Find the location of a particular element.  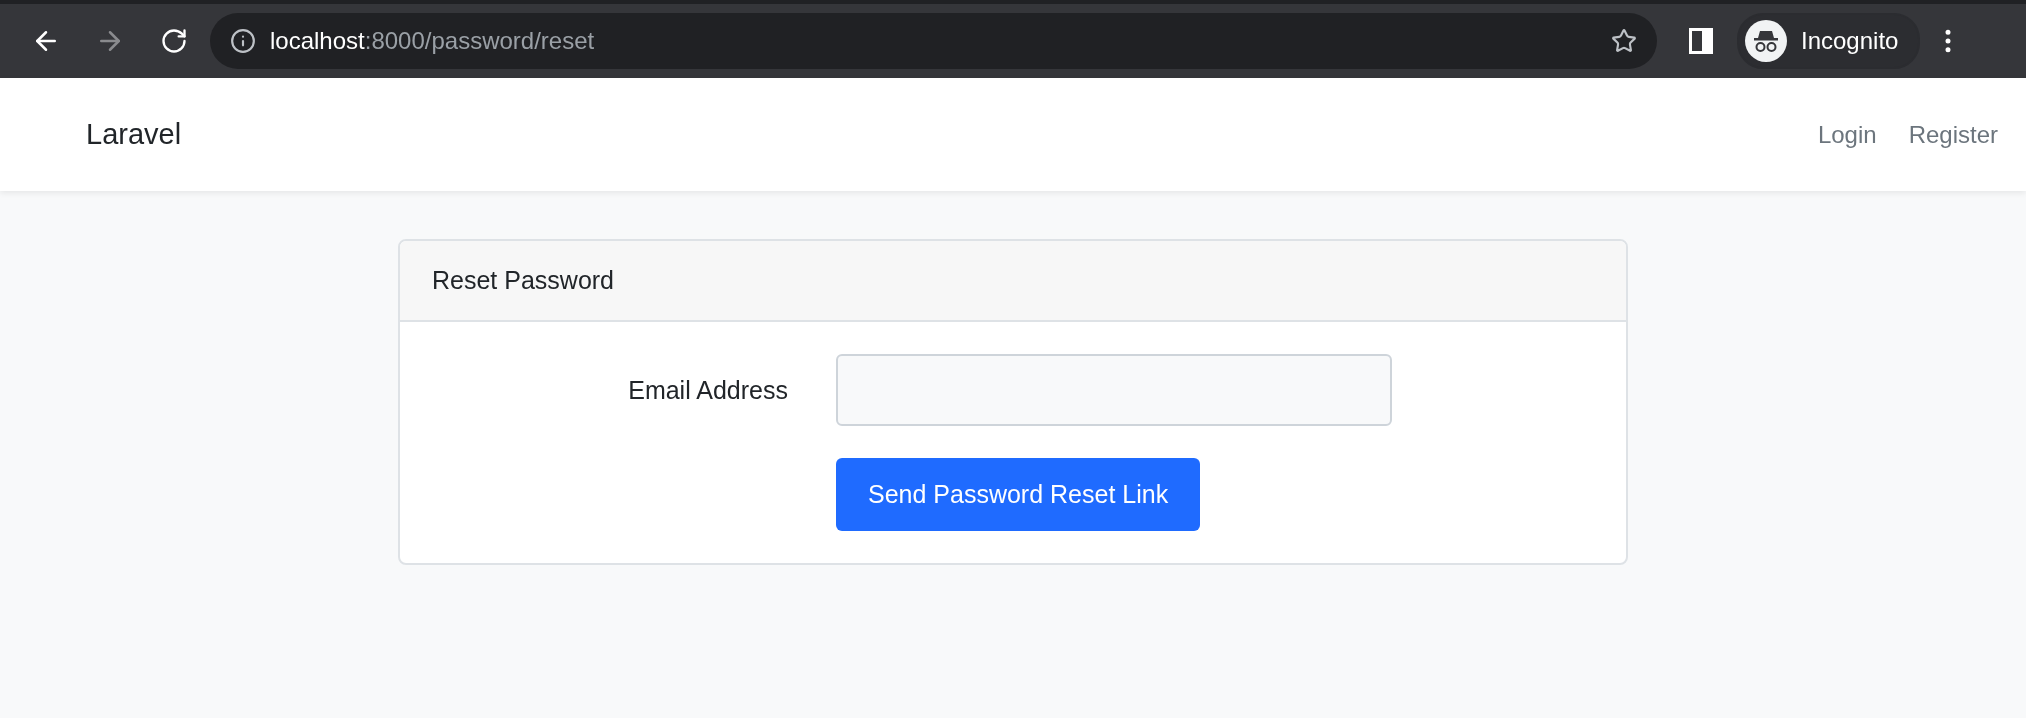

info-icon is located at coordinates (243, 41).